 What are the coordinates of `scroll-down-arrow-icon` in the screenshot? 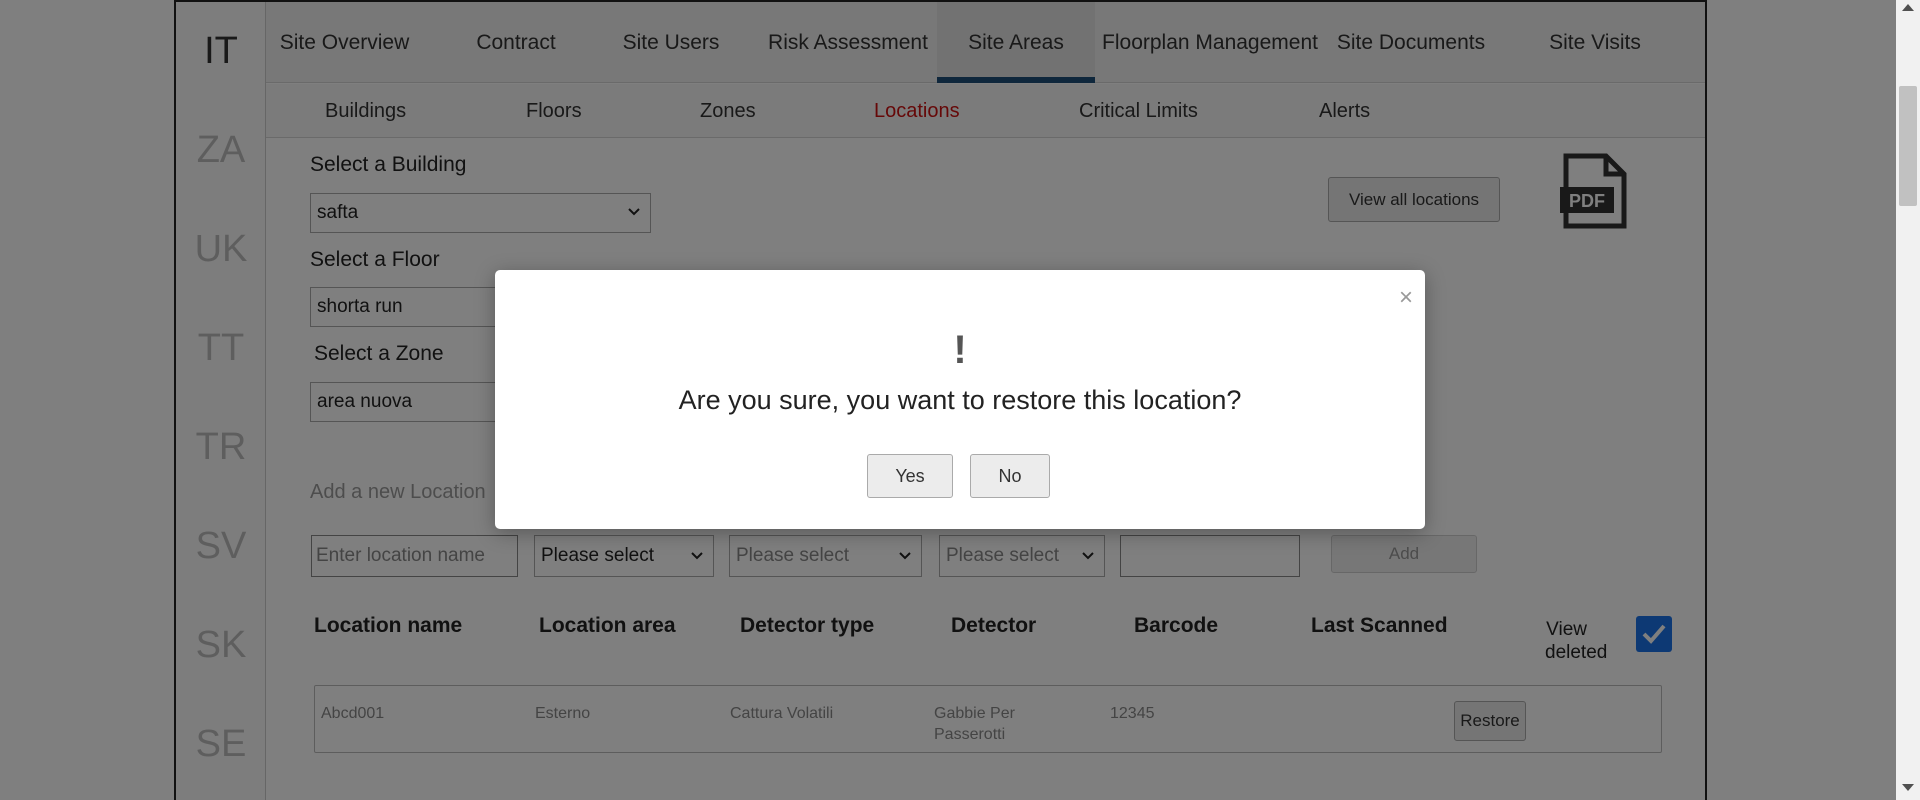 It's located at (1908, 787).